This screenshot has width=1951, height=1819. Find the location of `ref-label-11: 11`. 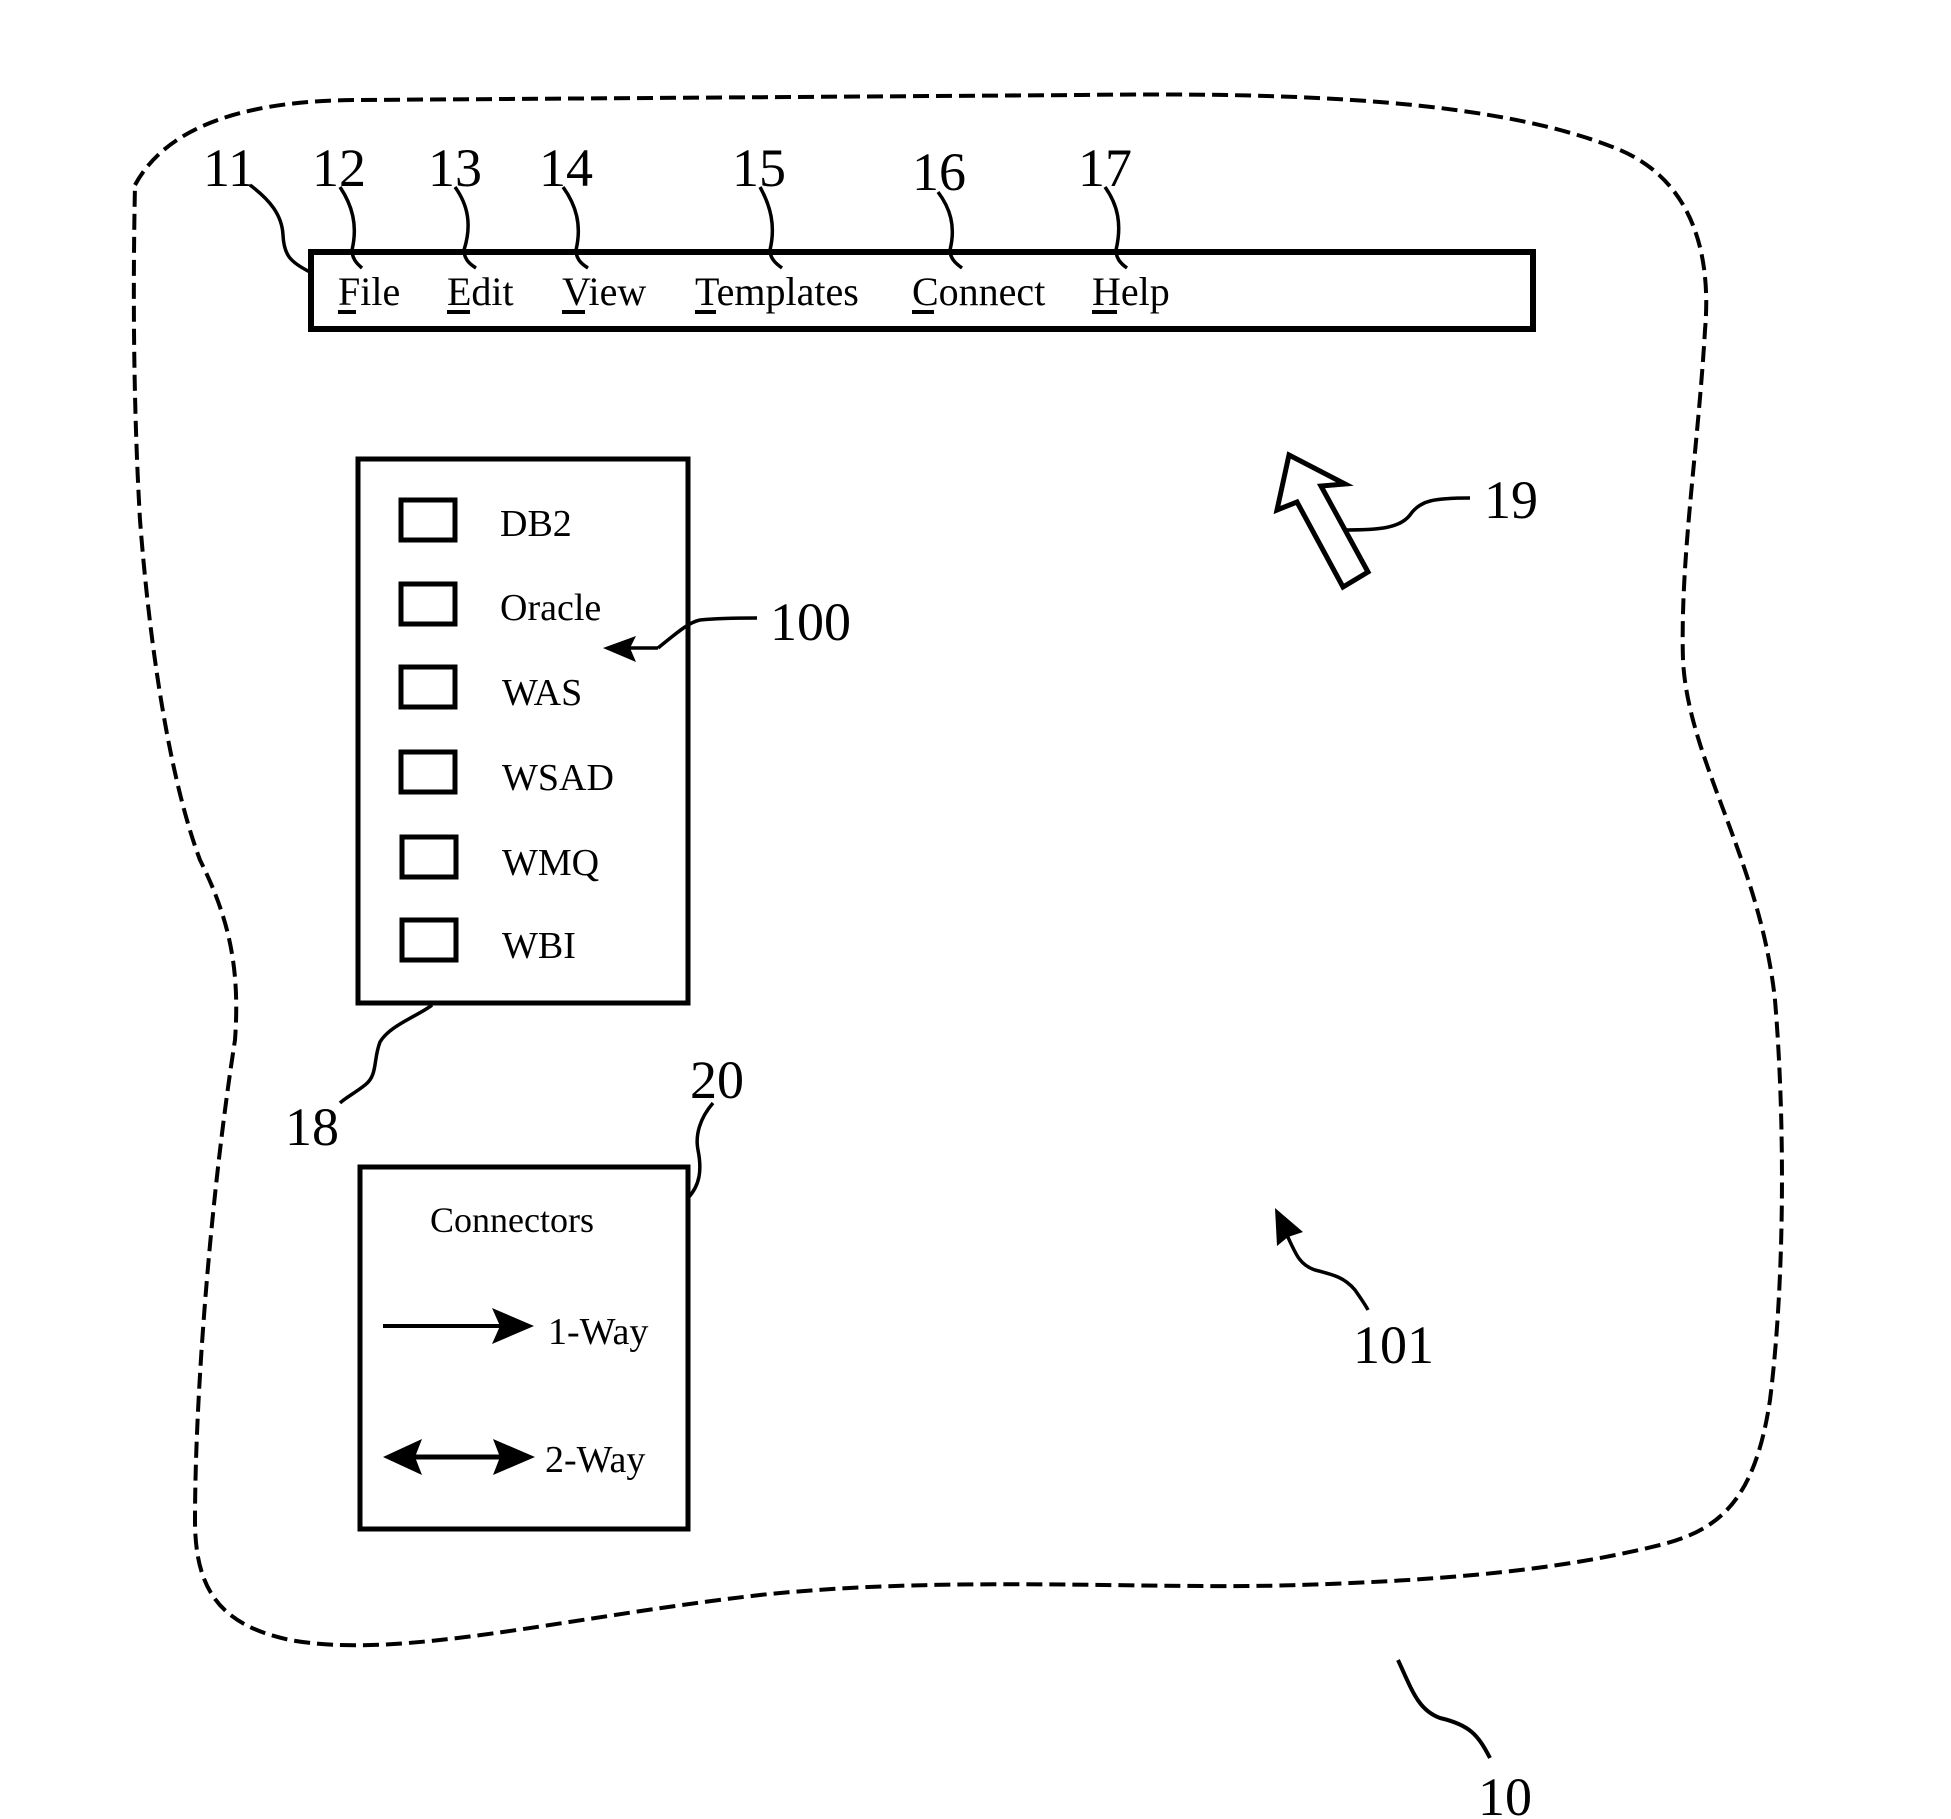

ref-label-11: 11 is located at coordinates (229, 168).